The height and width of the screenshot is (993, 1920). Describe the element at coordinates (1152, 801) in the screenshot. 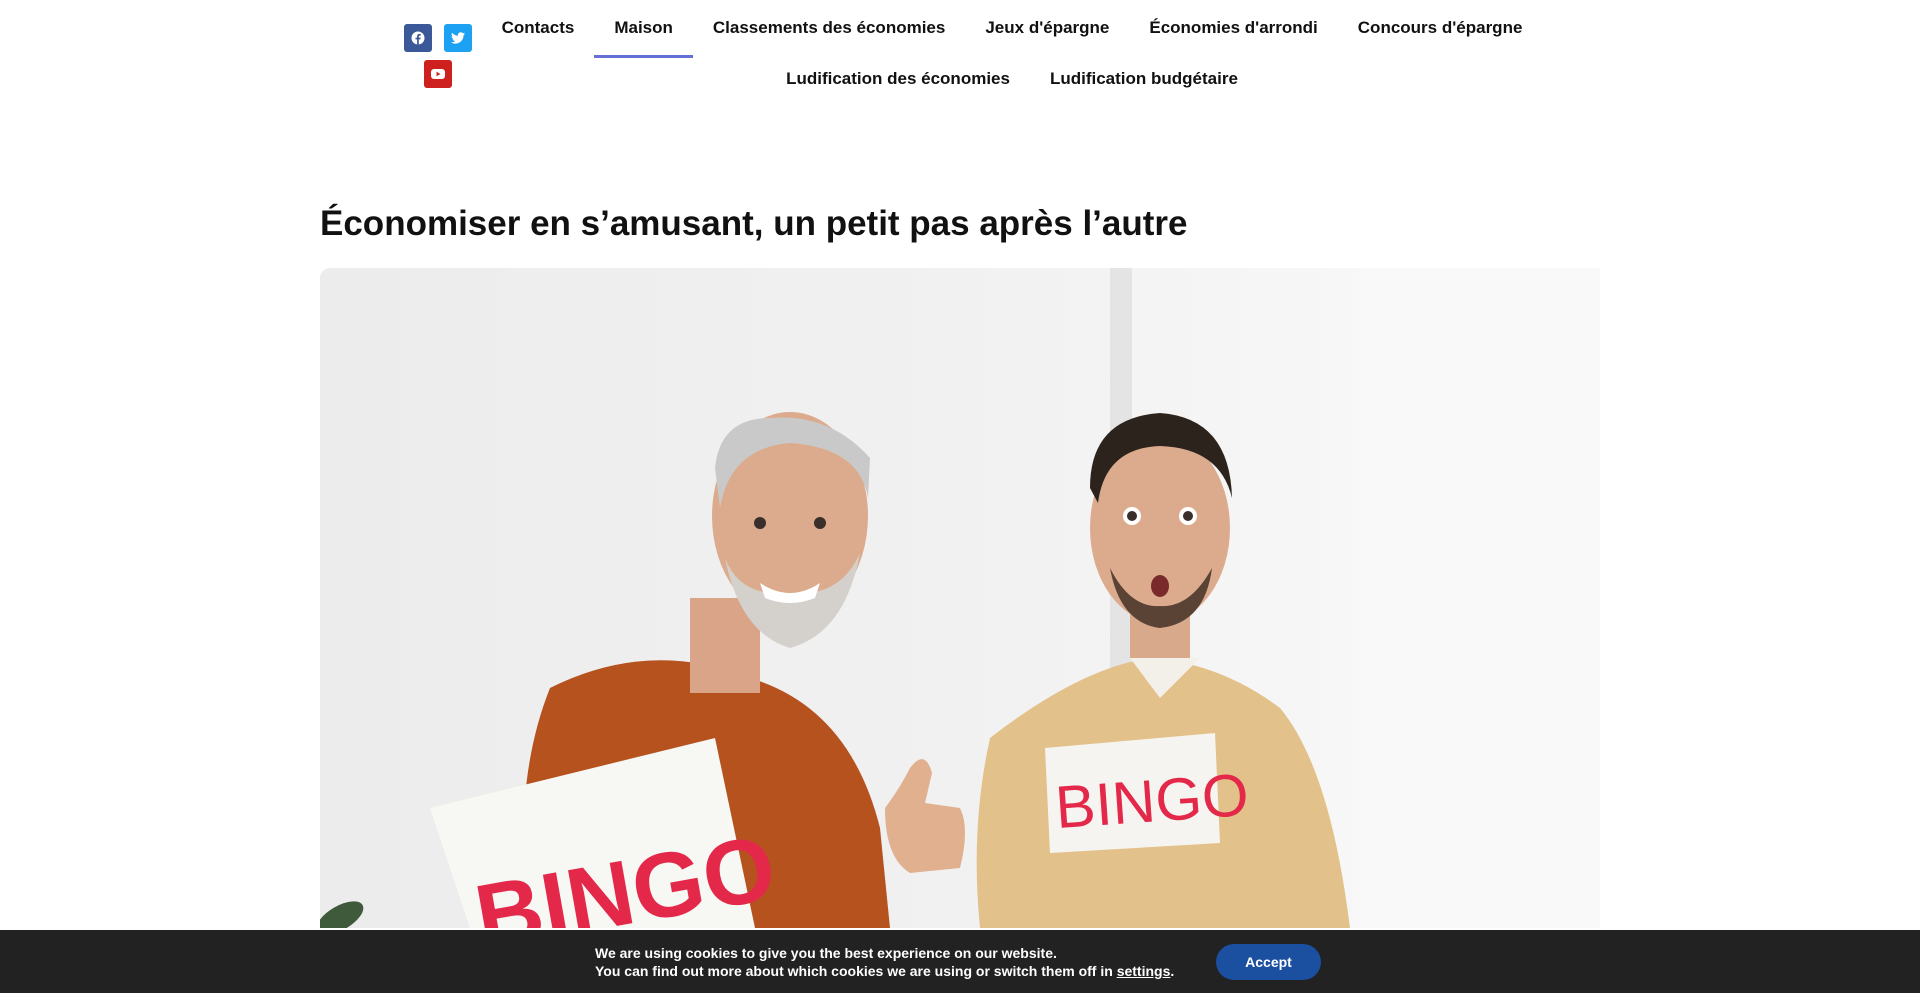

I see `svg-text: BINGO` at that location.